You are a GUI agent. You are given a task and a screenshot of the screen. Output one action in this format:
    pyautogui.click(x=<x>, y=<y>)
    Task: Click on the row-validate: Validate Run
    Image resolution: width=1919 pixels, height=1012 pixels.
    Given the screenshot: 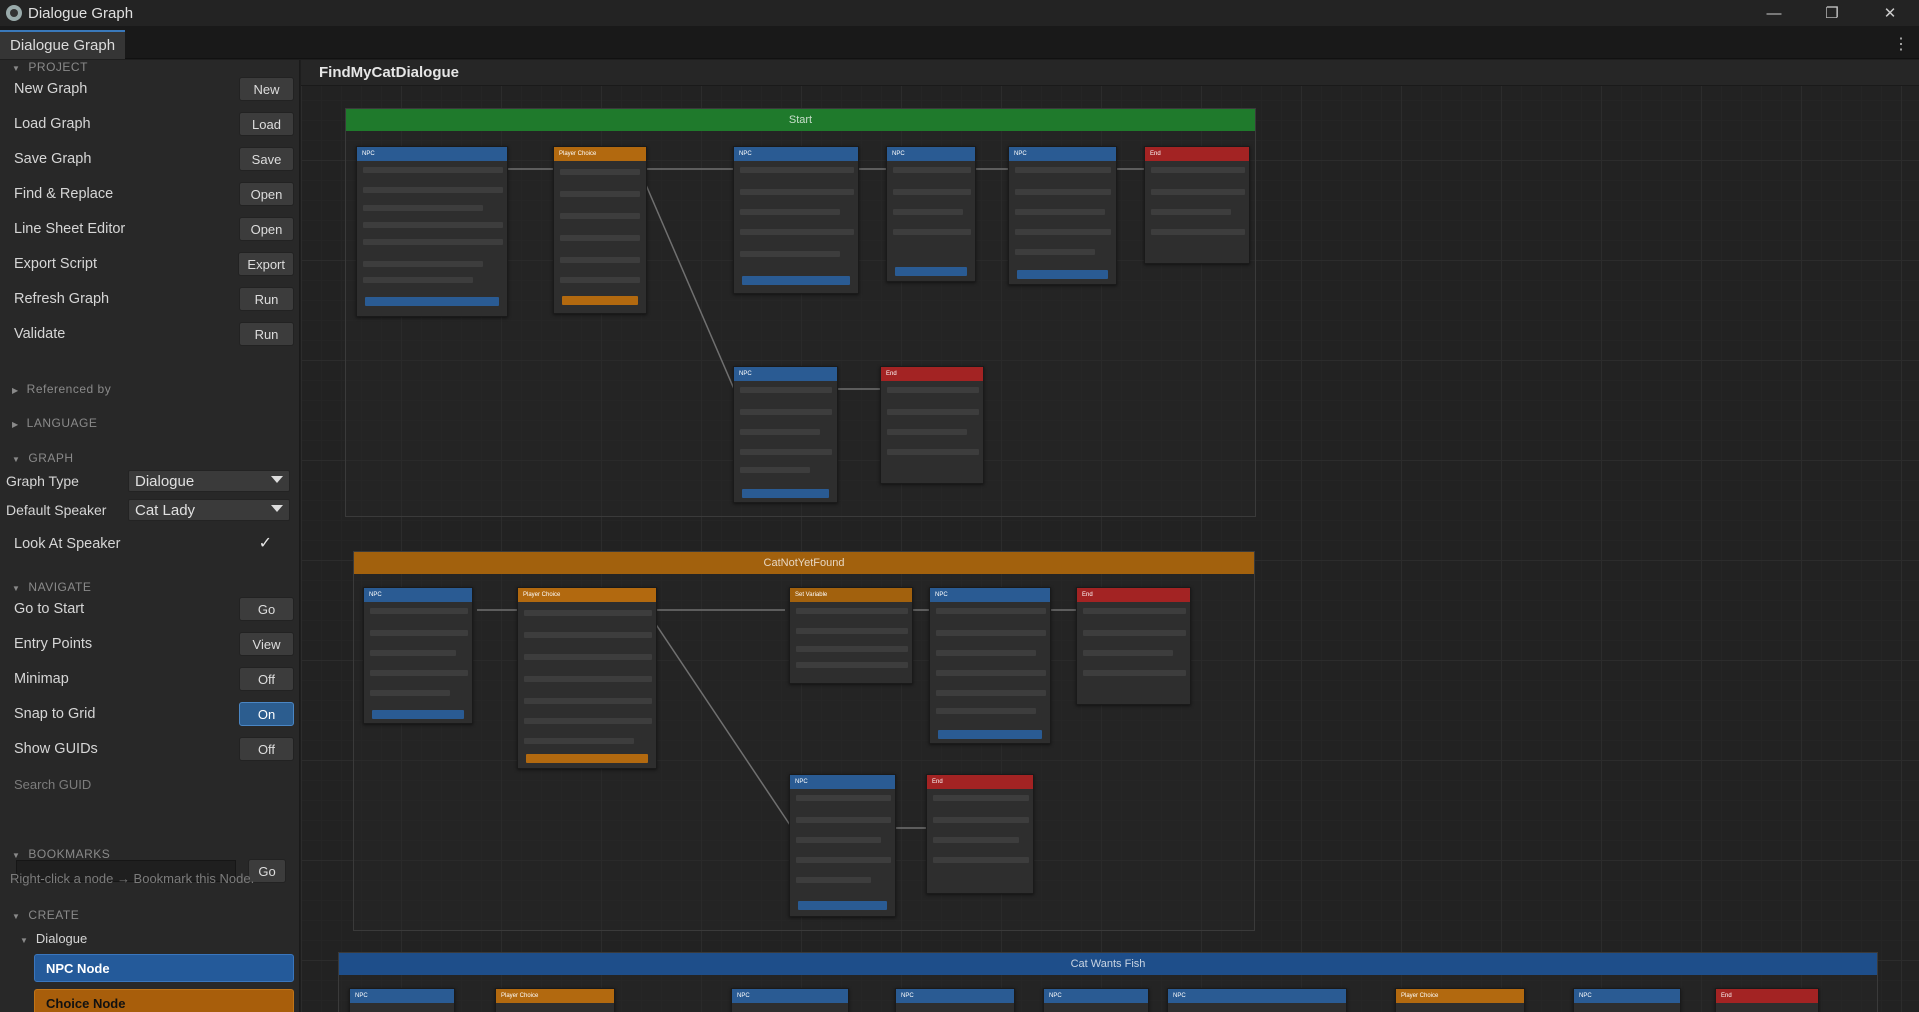 What is the action you would take?
    pyautogui.click(x=154, y=334)
    